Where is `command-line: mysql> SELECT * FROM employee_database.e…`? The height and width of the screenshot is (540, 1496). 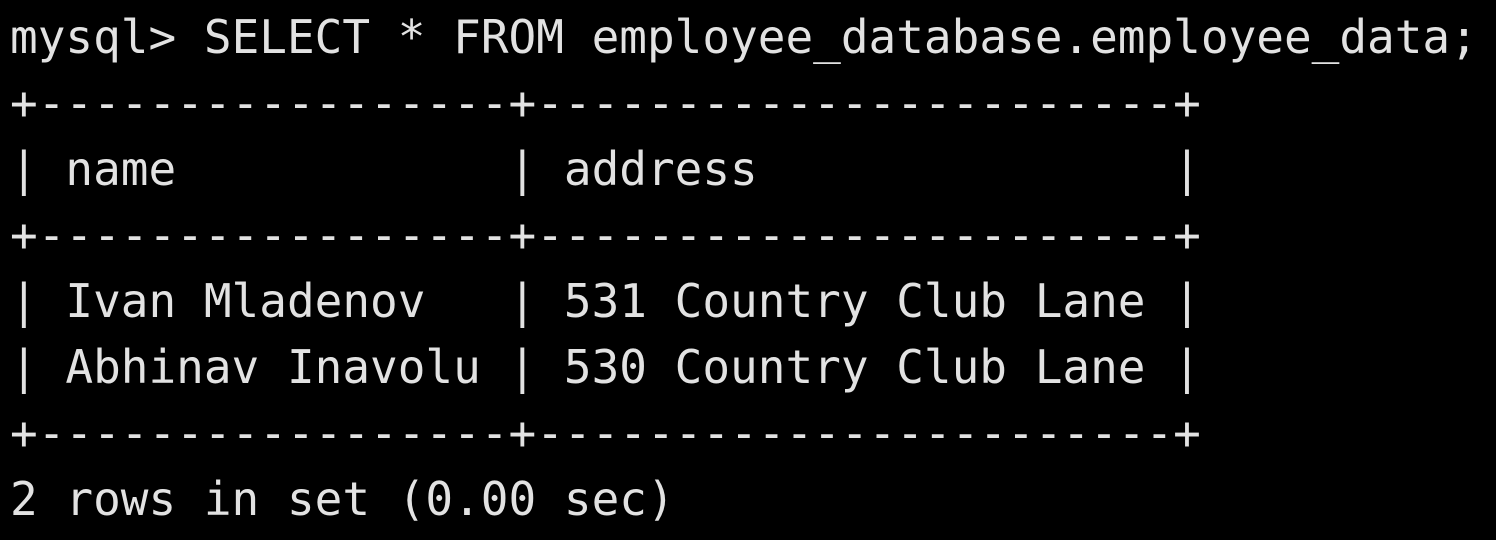
command-line: mysql> SELECT * FROM employee_database.e… is located at coordinates (753, 37).